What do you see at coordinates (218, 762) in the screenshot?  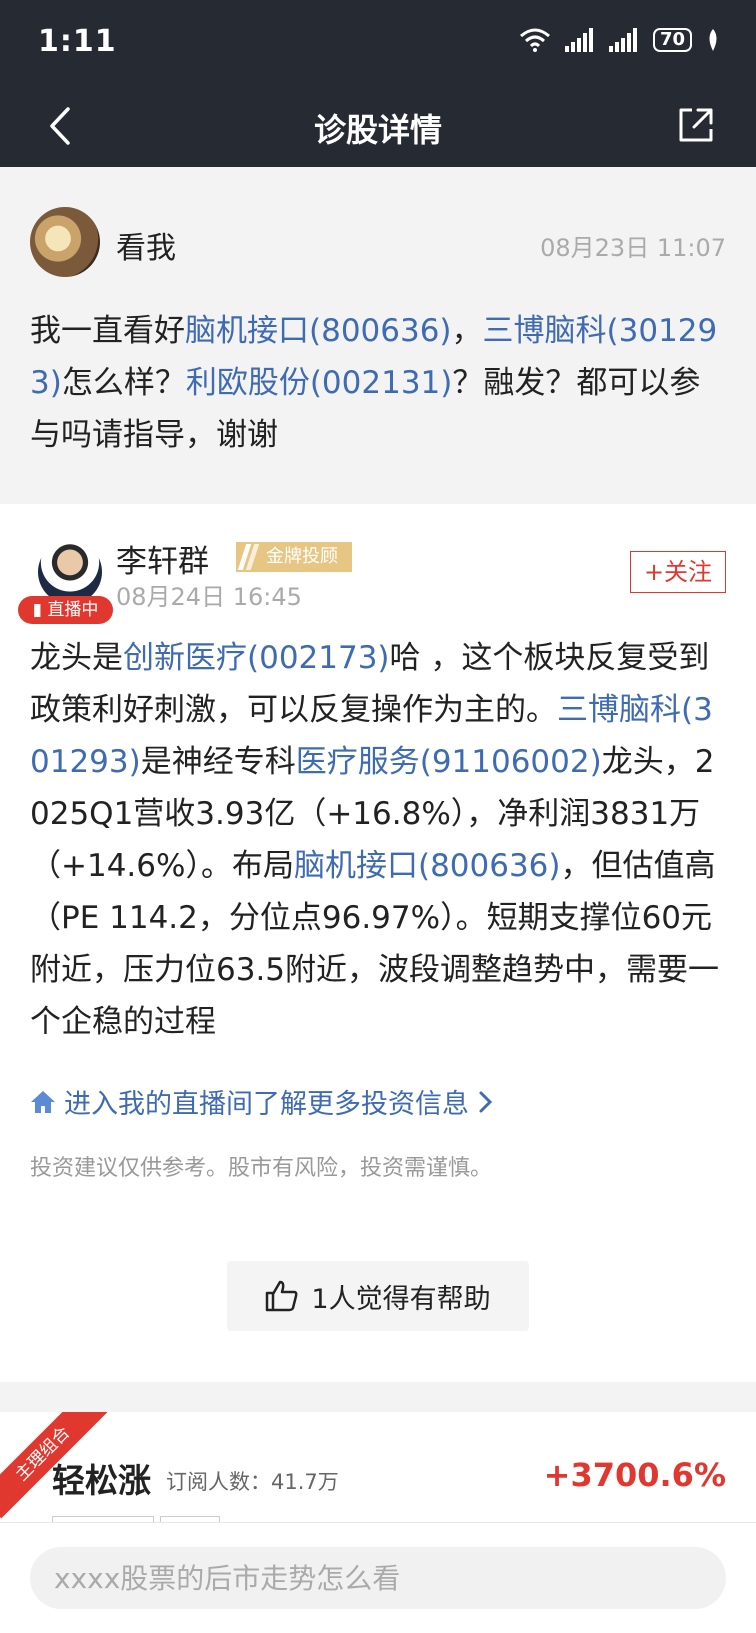 I see `text-segment: 是神经专科` at bounding box center [218, 762].